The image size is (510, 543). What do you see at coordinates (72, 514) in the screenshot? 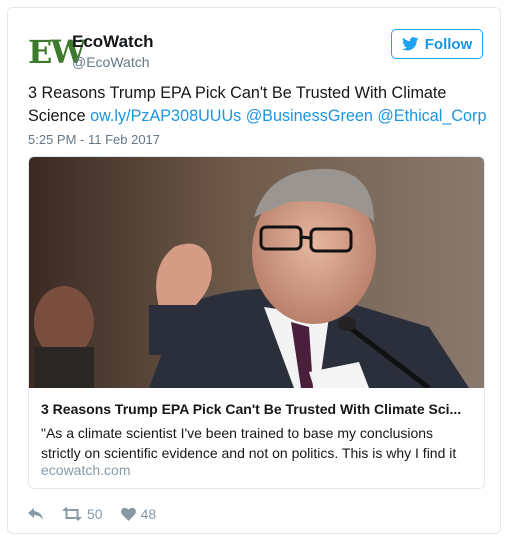
I see `retweet-icon` at bounding box center [72, 514].